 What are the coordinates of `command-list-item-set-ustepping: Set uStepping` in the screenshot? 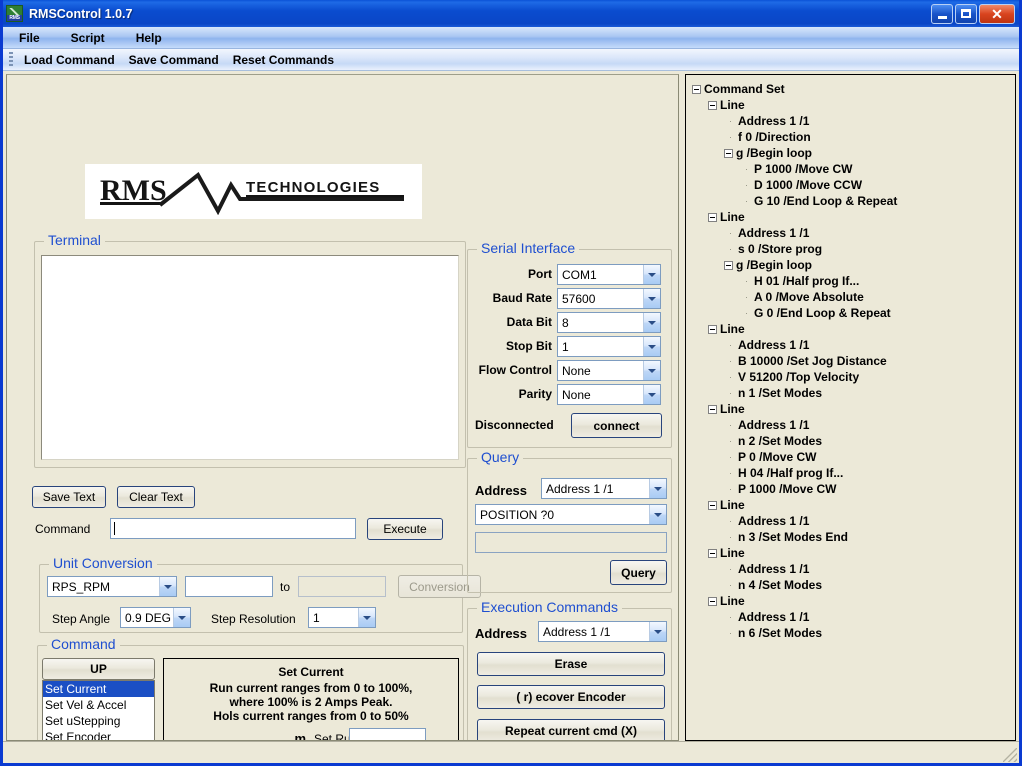 It's located at (98, 721).